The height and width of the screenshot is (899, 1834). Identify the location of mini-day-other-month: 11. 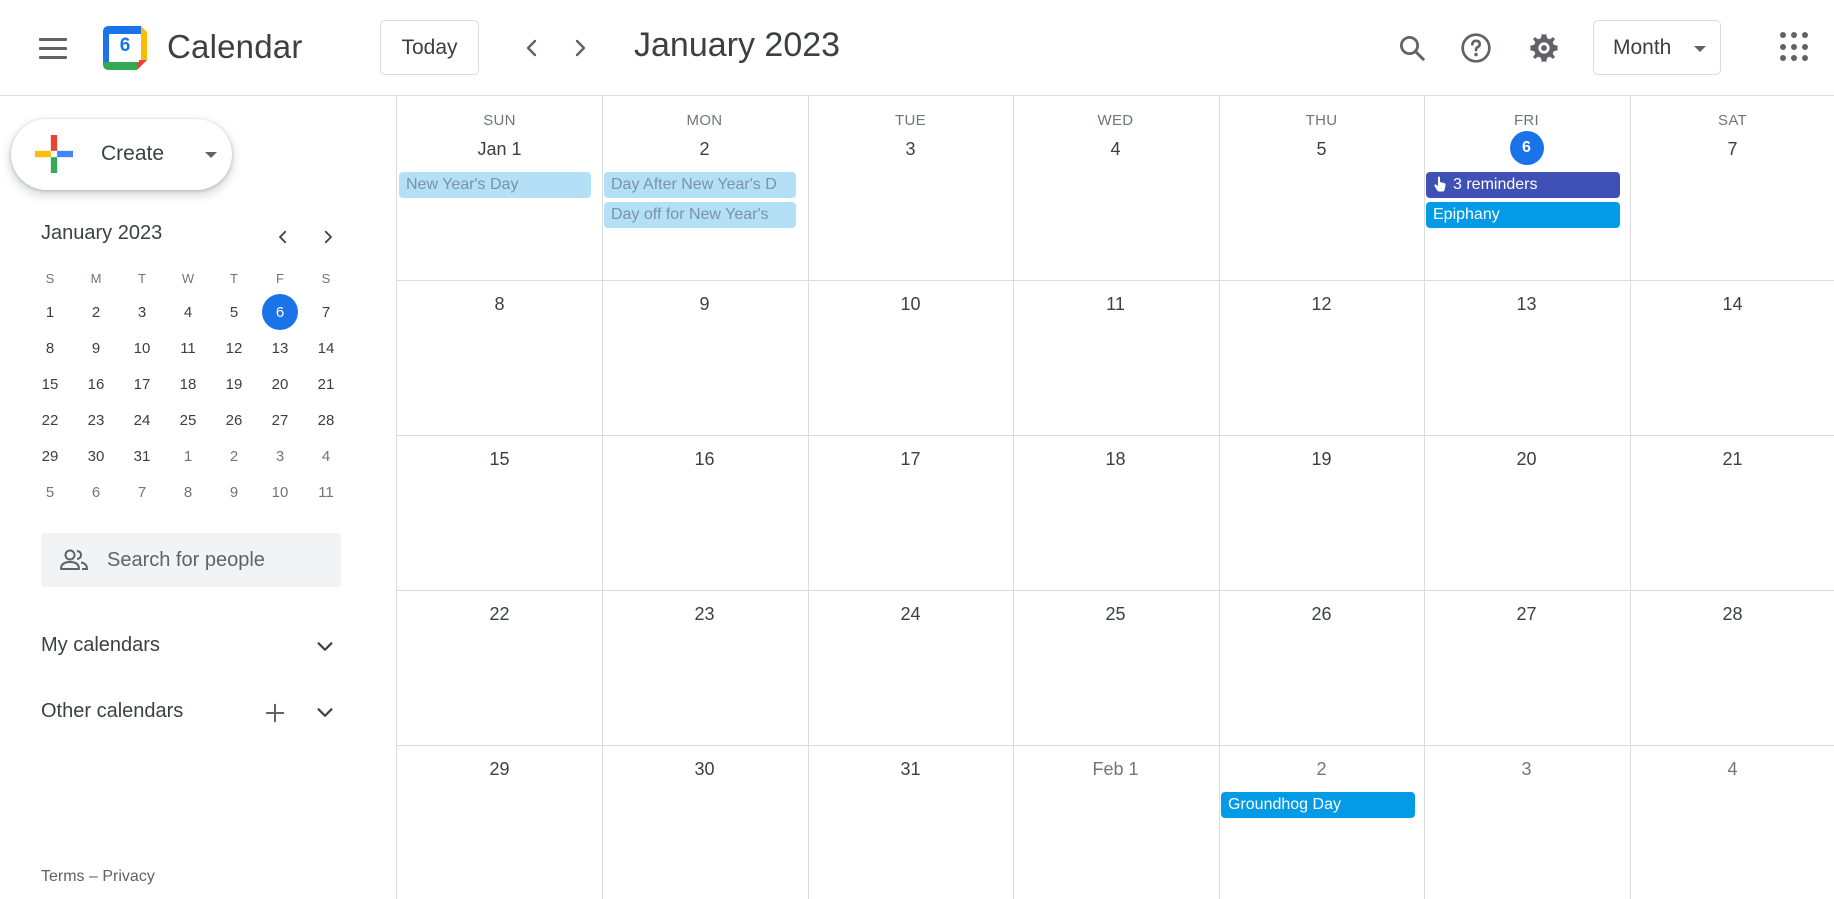
(326, 492).